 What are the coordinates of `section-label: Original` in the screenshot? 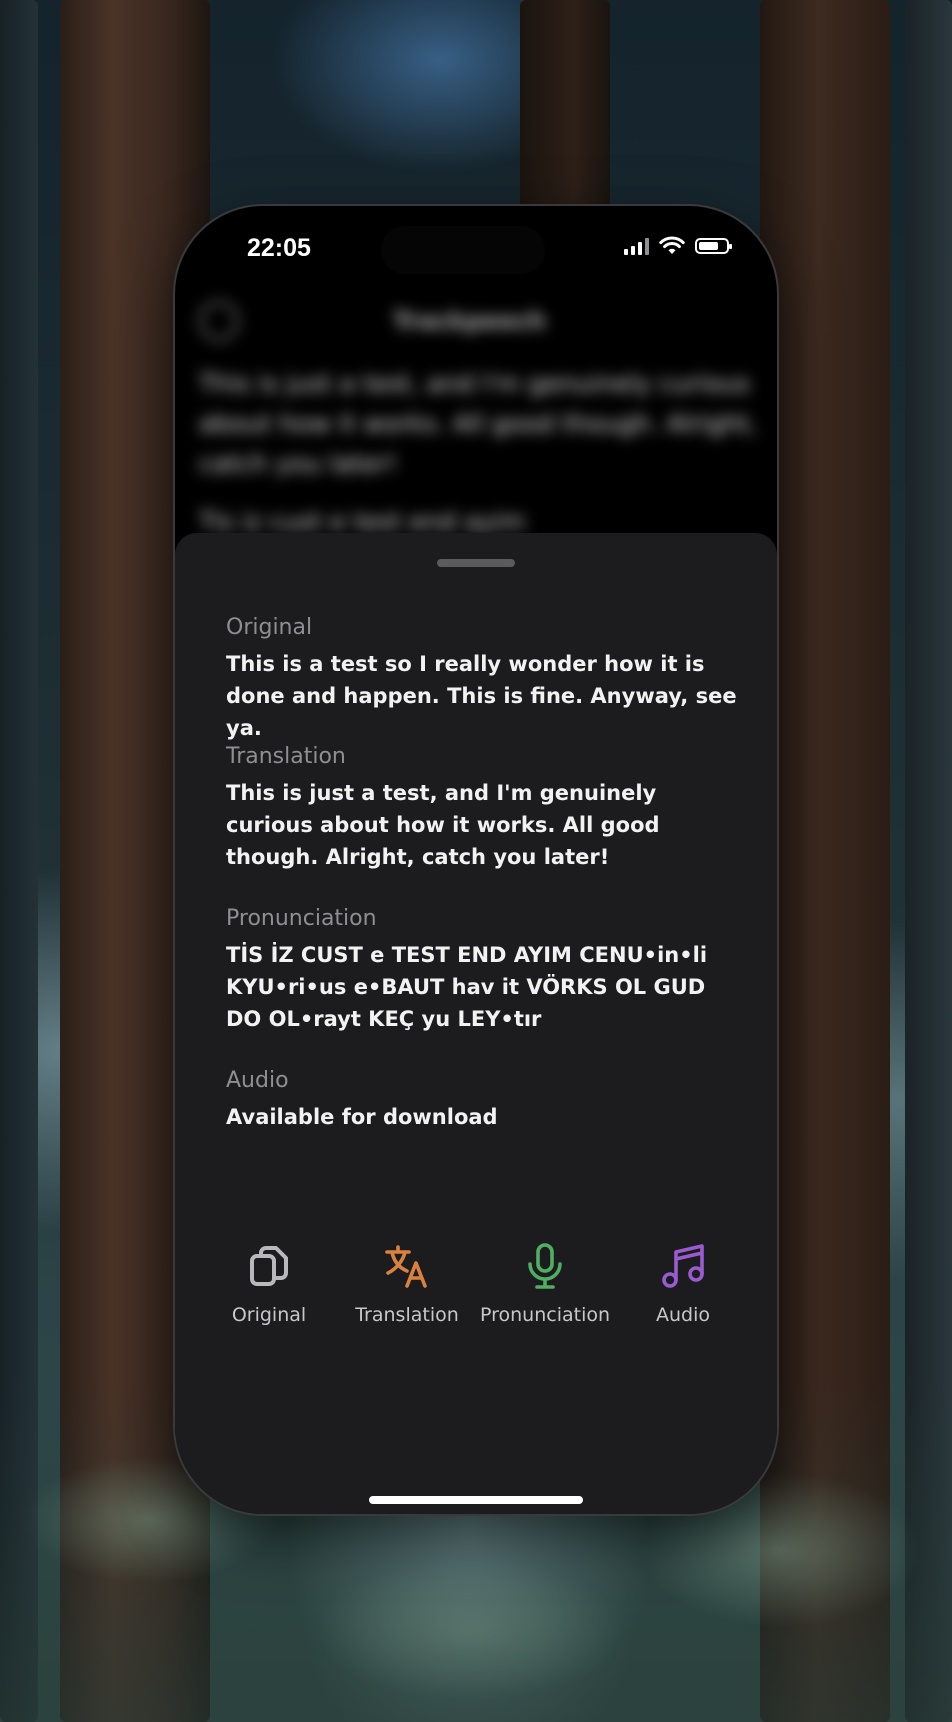 It's located at (269, 627).